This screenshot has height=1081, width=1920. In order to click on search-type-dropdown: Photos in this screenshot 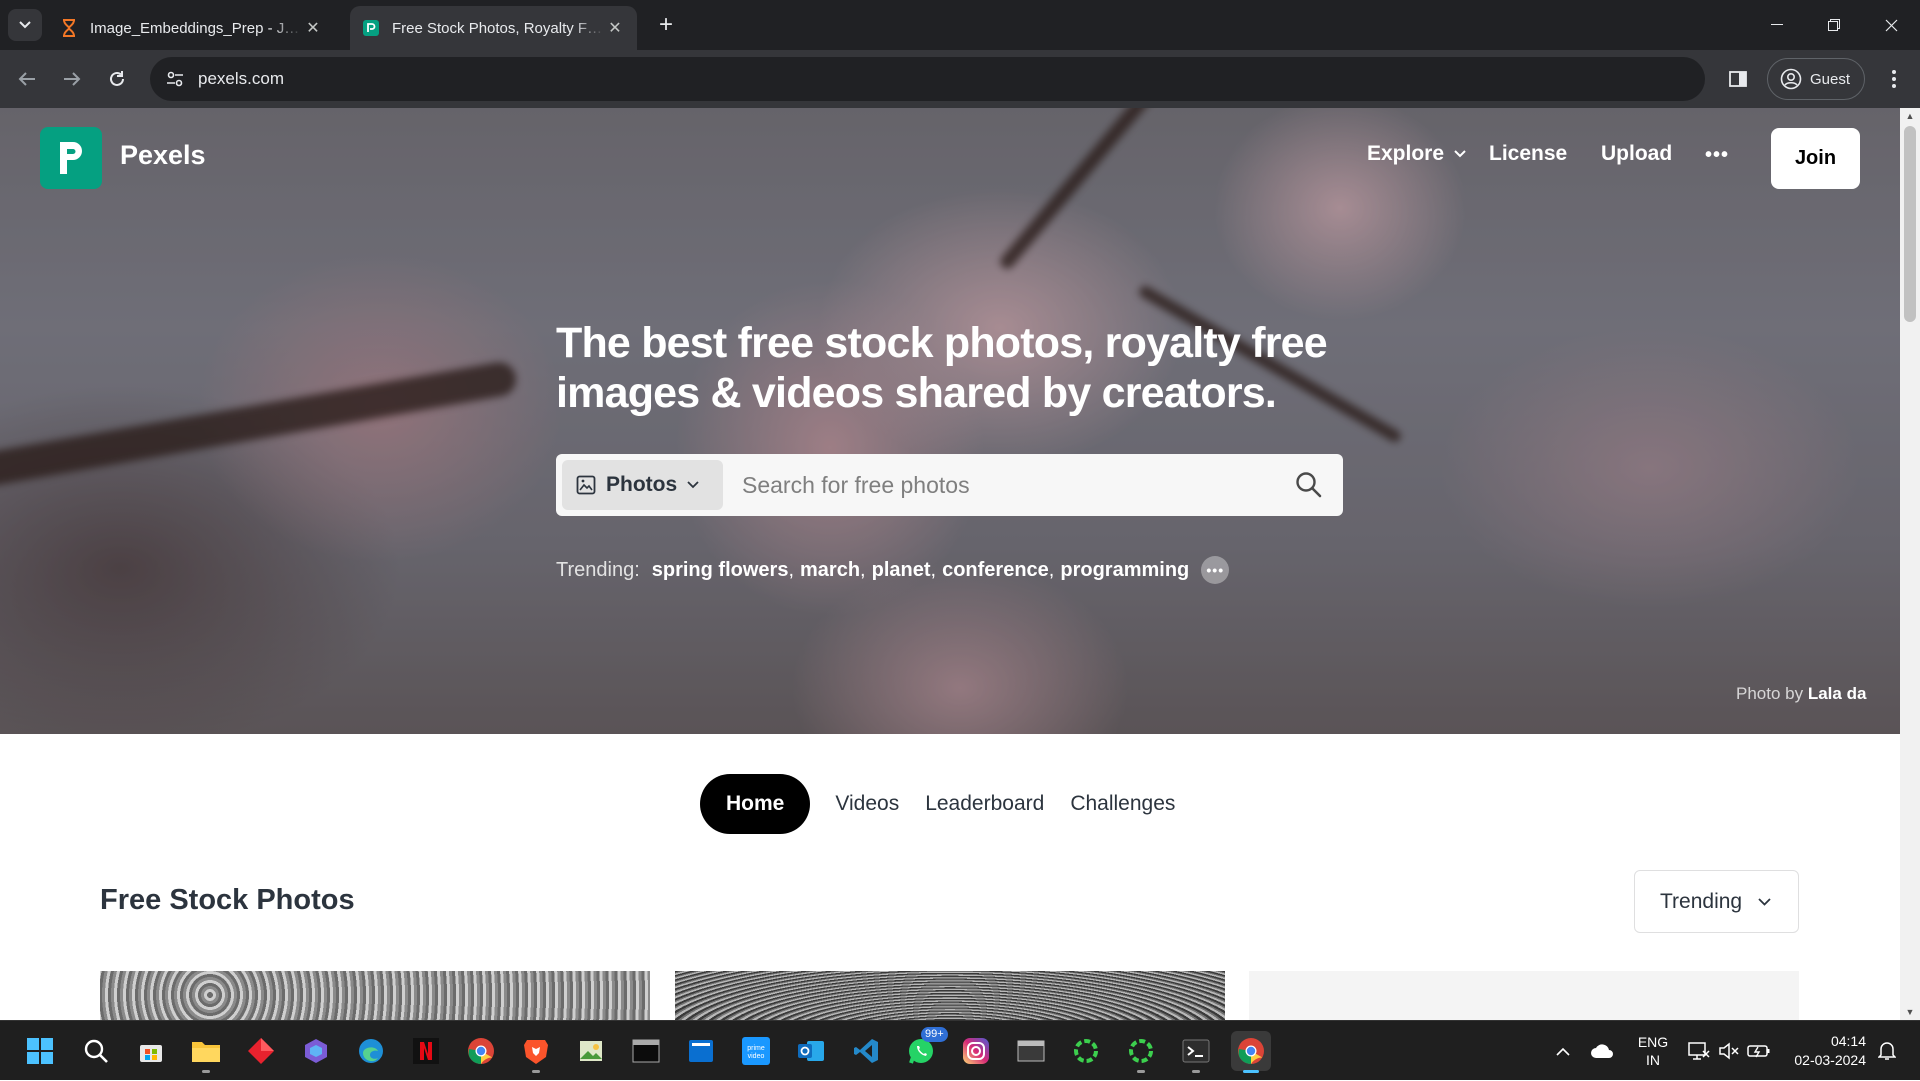, I will do `click(642, 485)`.